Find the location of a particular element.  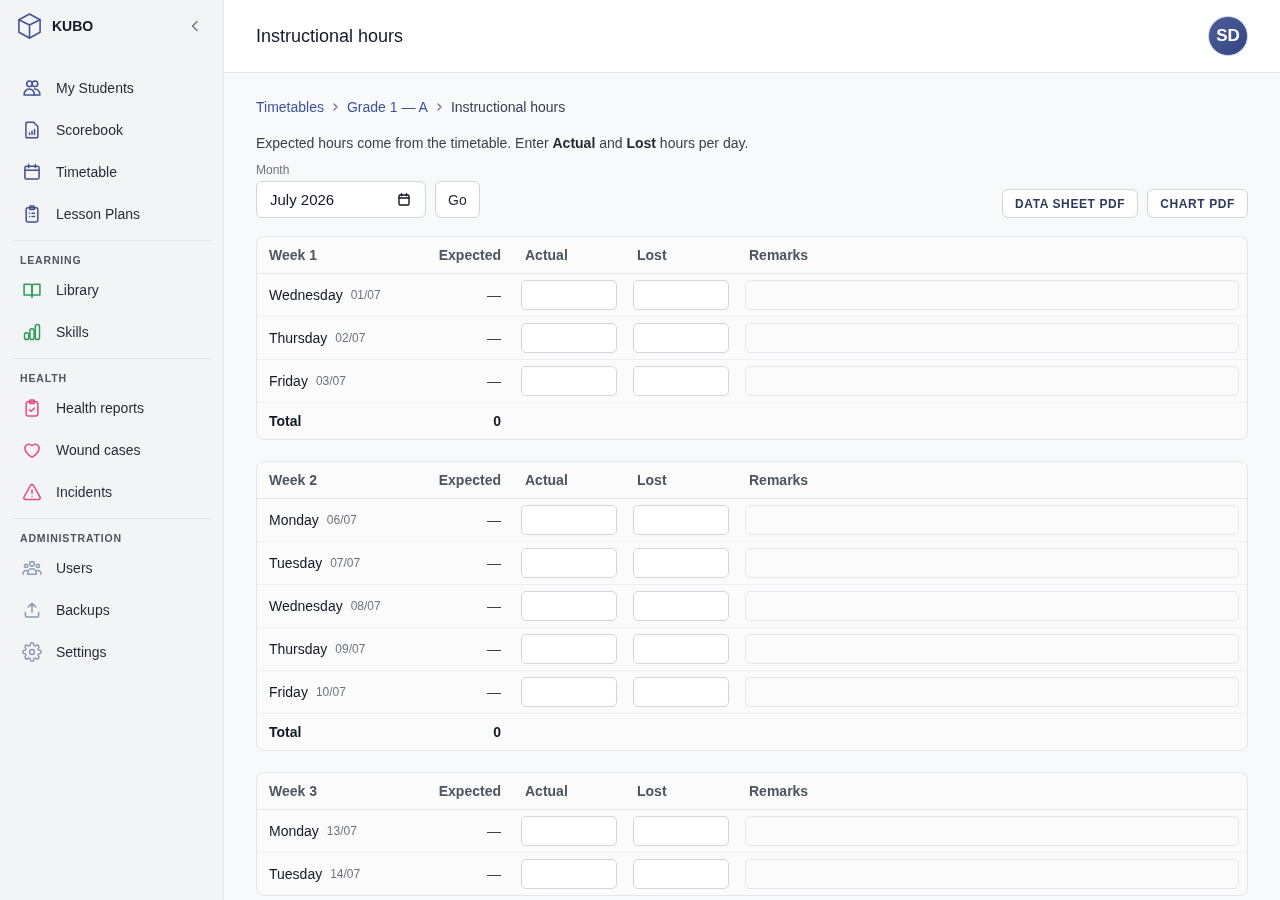

day-date: 01/07 is located at coordinates (365, 295).